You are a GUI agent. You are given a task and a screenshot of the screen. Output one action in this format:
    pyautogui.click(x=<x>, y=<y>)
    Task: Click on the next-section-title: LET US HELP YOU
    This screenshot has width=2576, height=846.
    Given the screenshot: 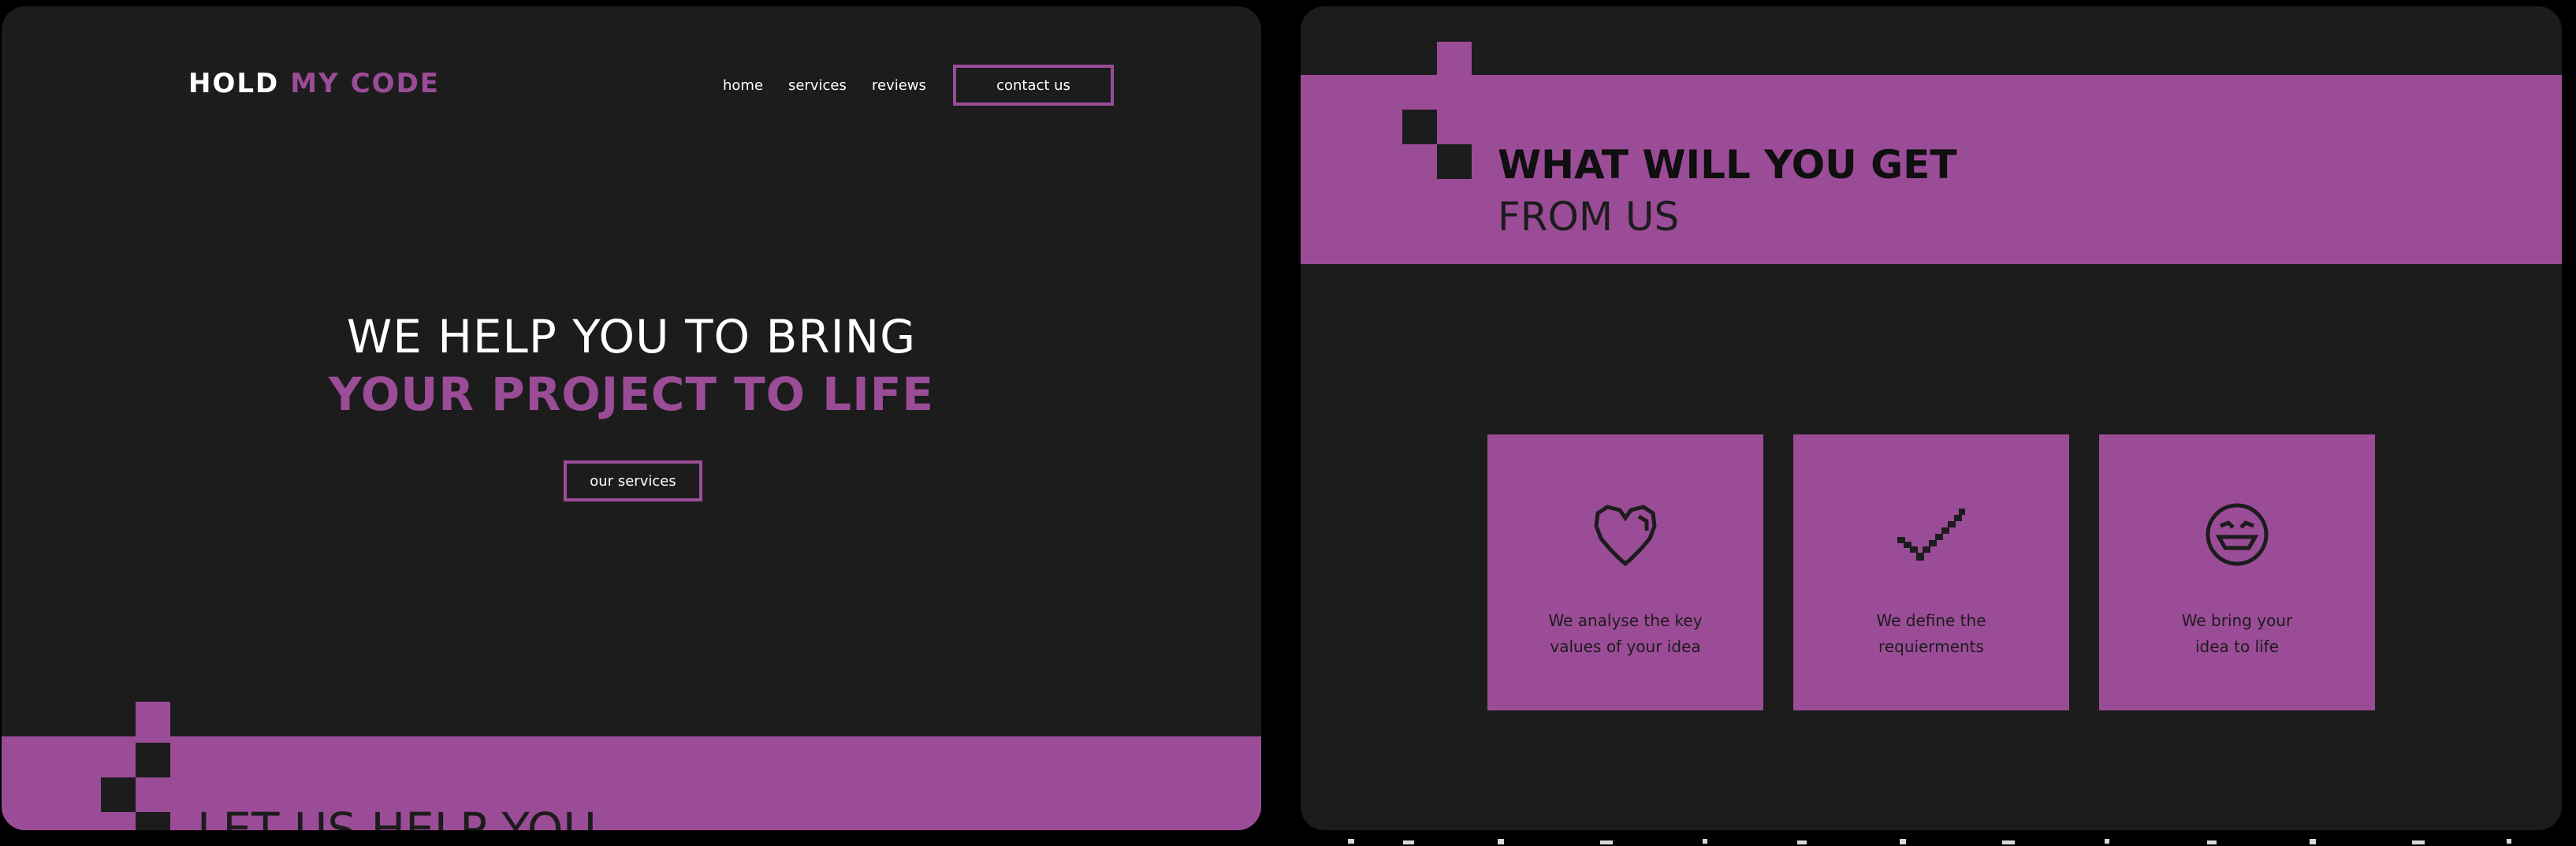 What is the action you would take?
    pyautogui.click(x=397, y=817)
    